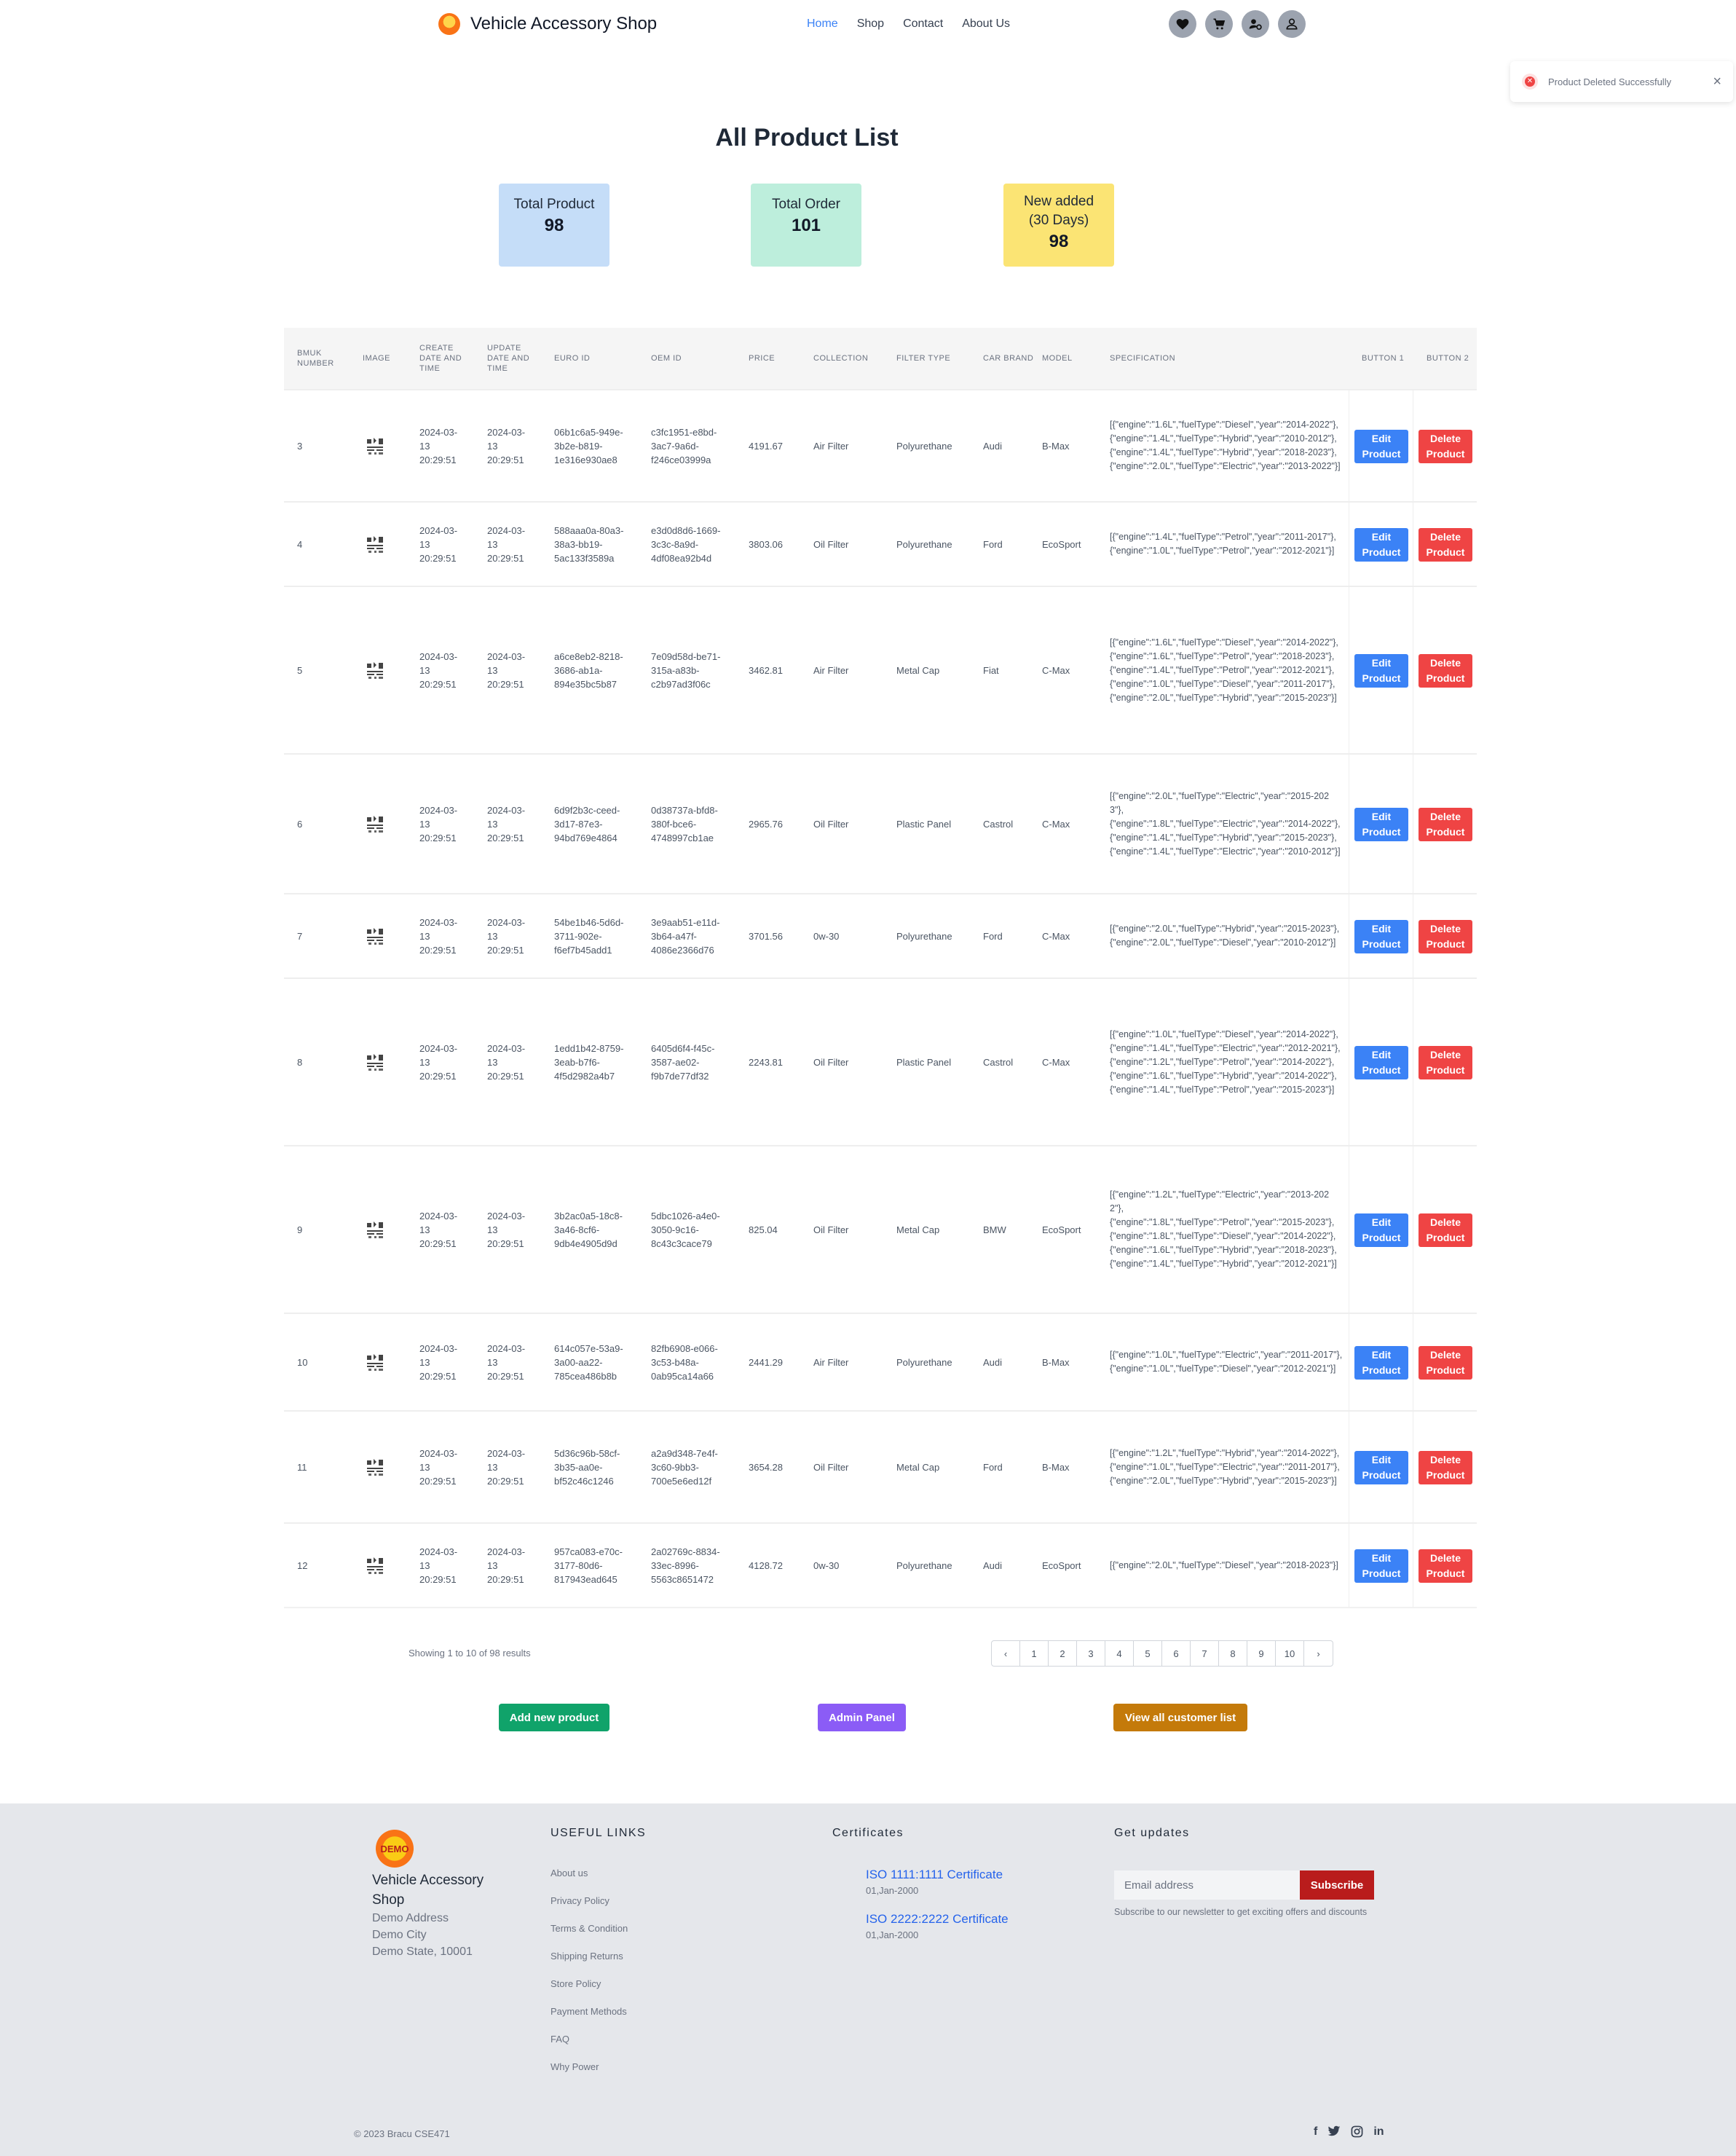 The width and height of the screenshot is (1736, 2156). Describe the element at coordinates (1255, 24) in the screenshot. I see `admin-user-icon` at that location.